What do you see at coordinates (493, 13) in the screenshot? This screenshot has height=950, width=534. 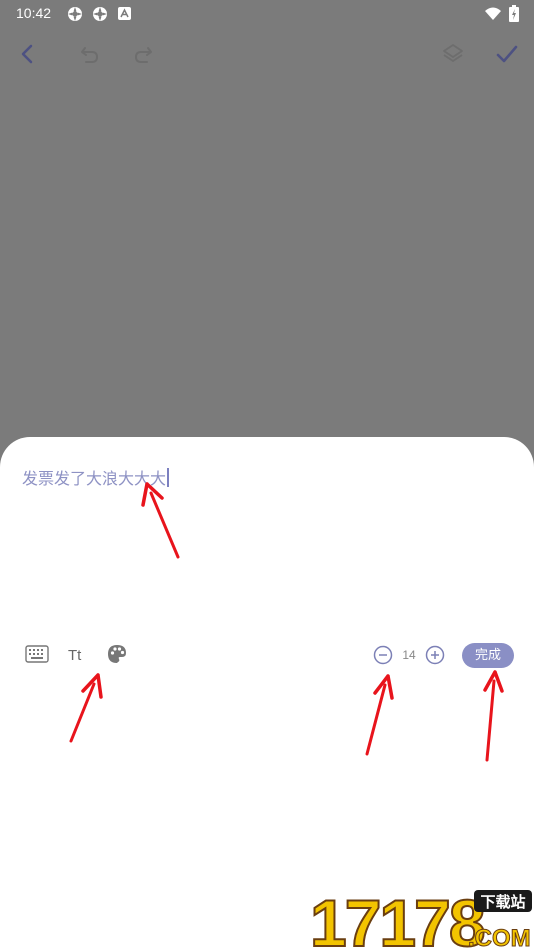 I see `wifi-icon` at bounding box center [493, 13].